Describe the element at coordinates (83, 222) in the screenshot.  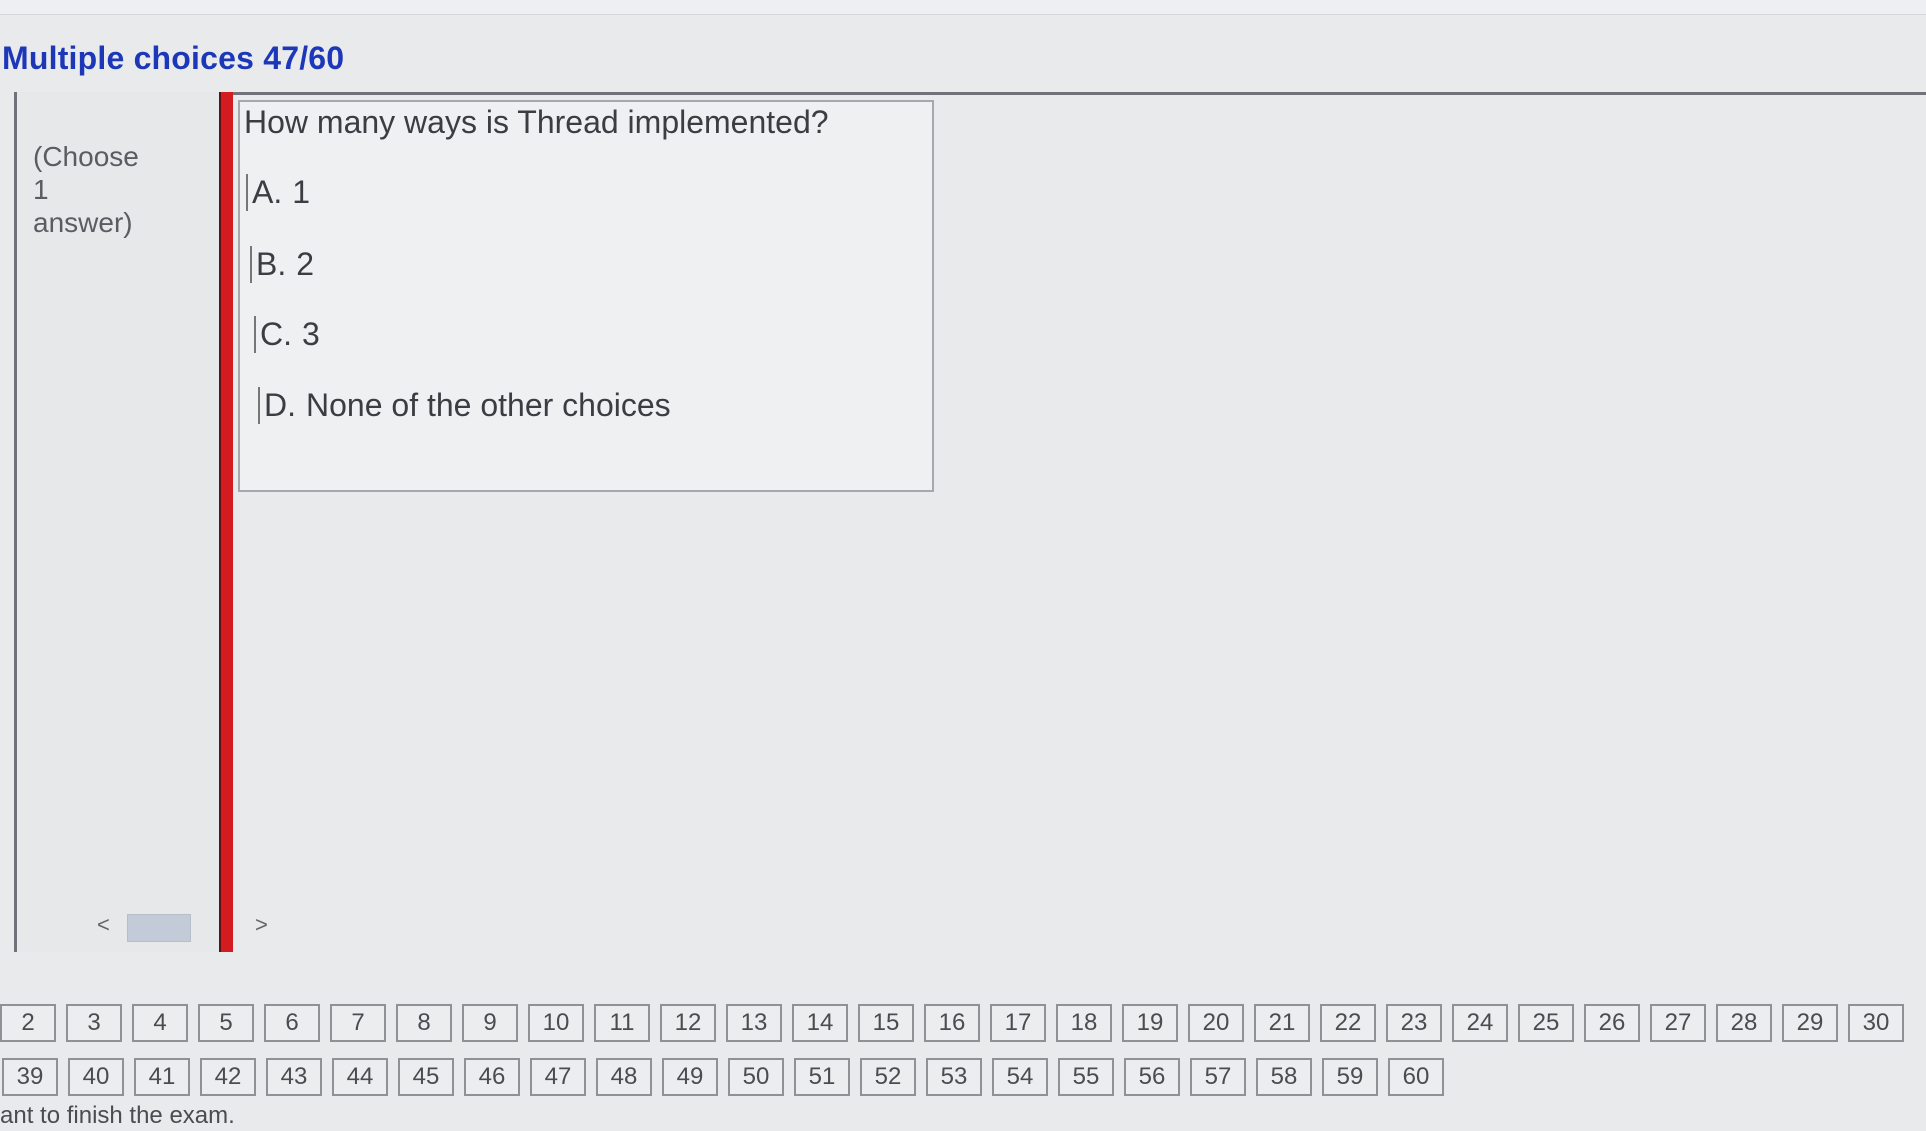
I see `hint-line-3: answer)` at that location.